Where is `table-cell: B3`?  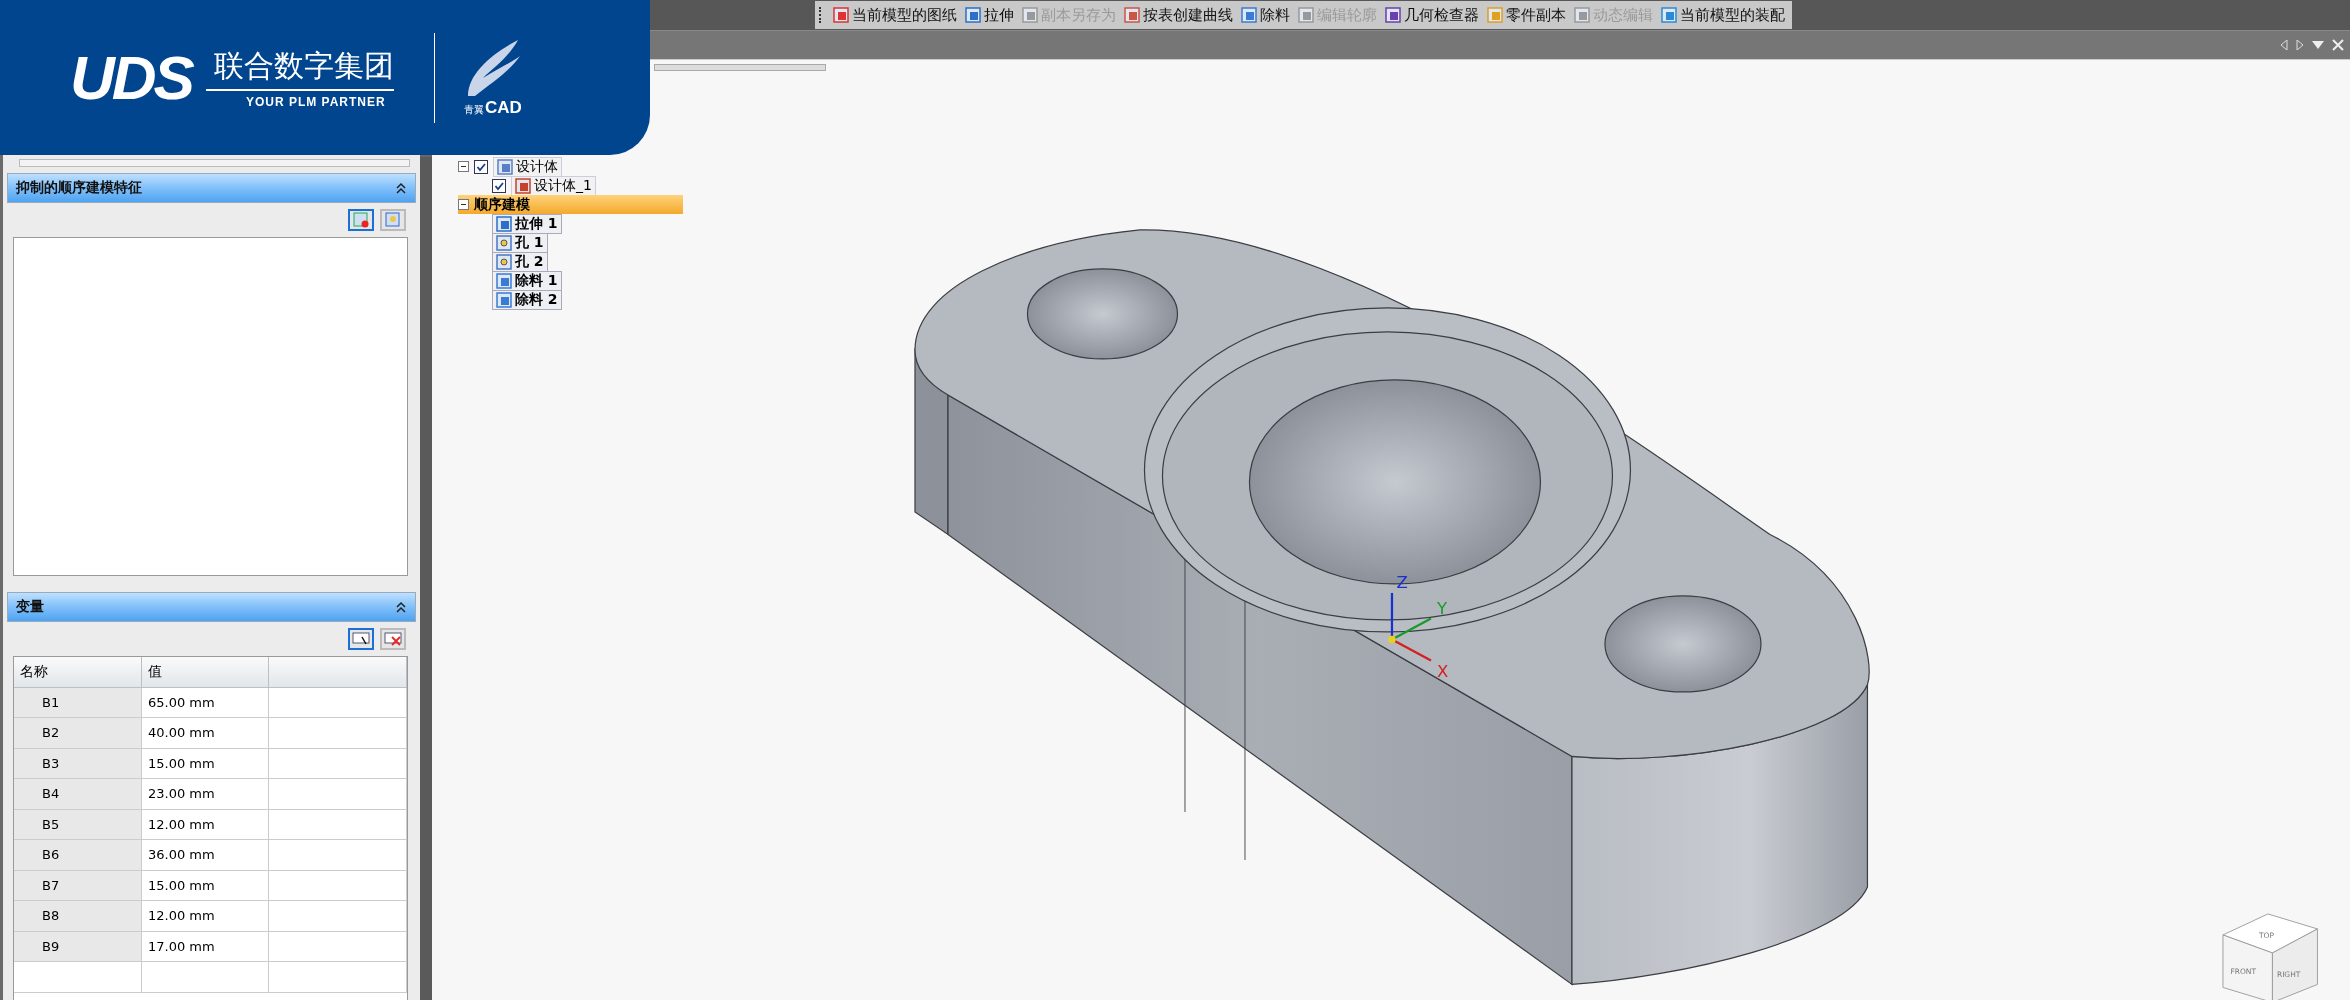 table-cell: B3 is located at coordinates (78, 763).